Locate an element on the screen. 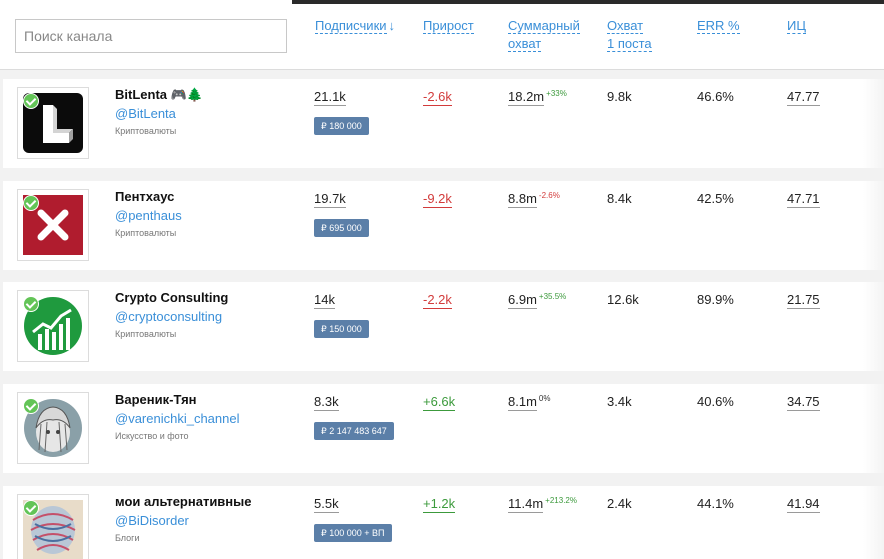 The height and width of the screenshot is (559, 884). post-reach-value: 12.6k is located at coordinates (623, 299).